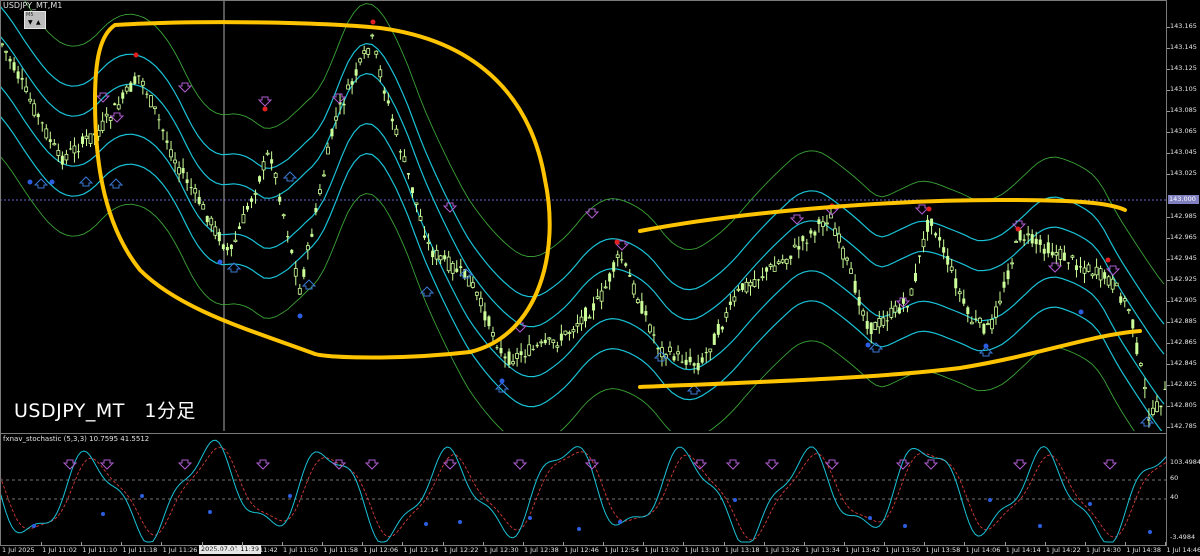 The image size is (1200, 556). What do you see at coordinates (59, 550) in the screenshot?
I see `time-tick-label: 1 Jul 11:02` at bounding box center [59, 550].